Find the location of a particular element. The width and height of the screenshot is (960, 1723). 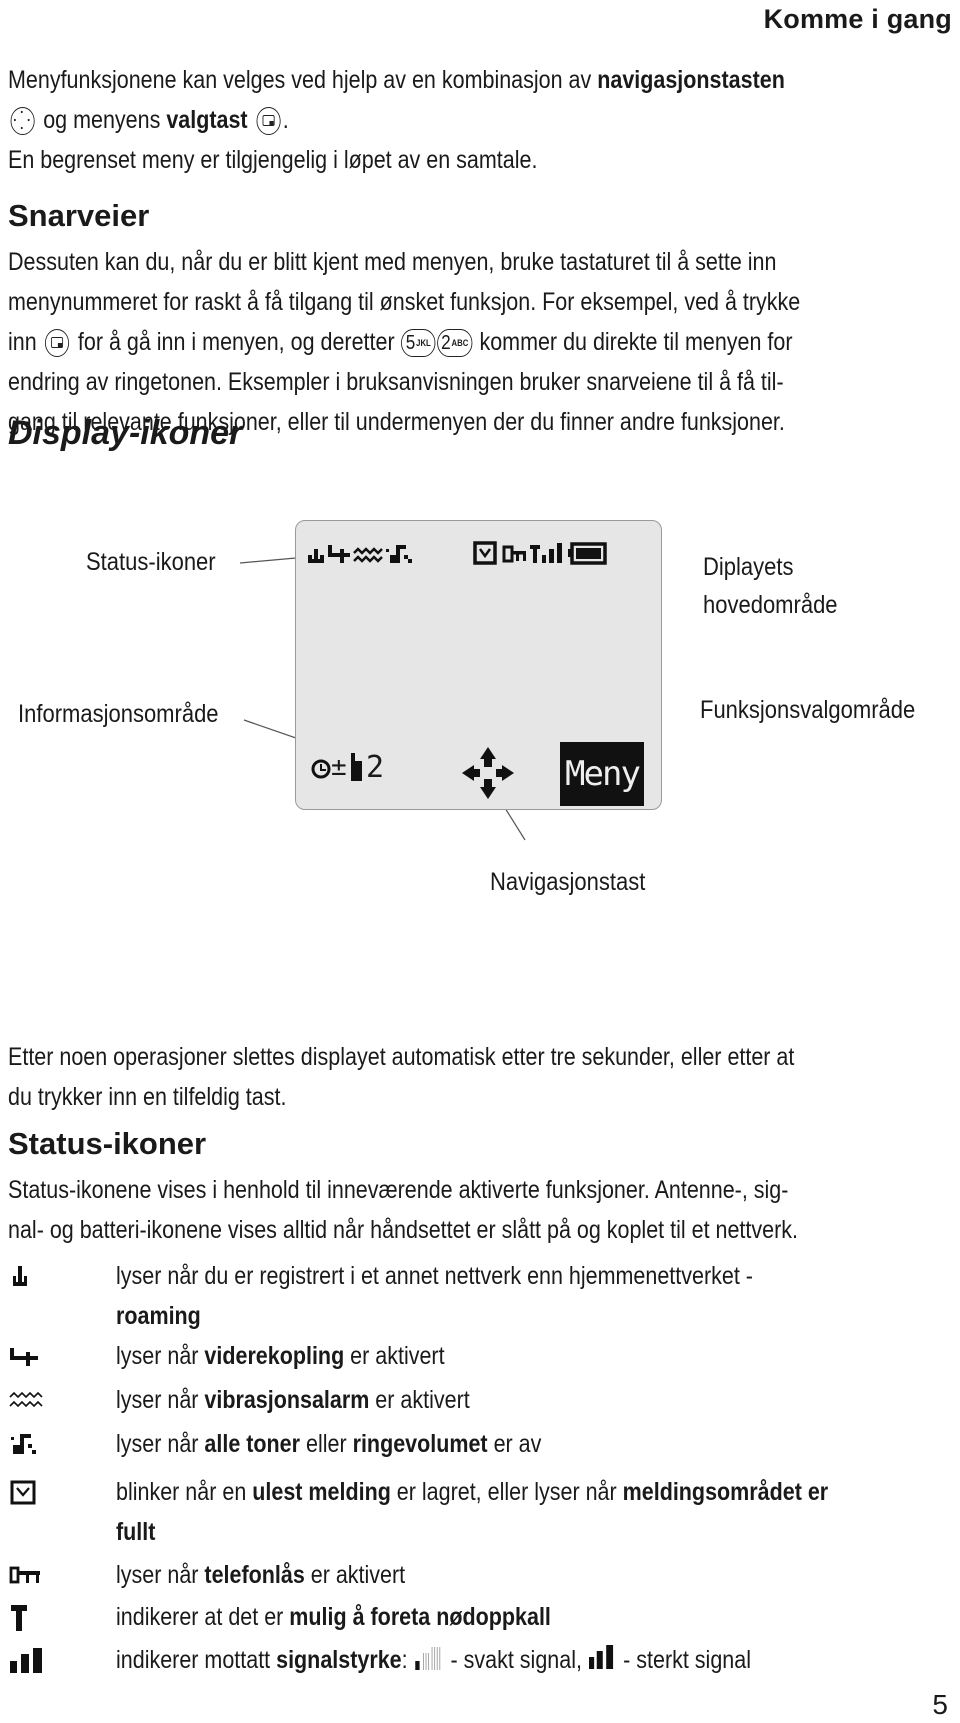

item-bold: fullt is located at coordinates (136, 1532).